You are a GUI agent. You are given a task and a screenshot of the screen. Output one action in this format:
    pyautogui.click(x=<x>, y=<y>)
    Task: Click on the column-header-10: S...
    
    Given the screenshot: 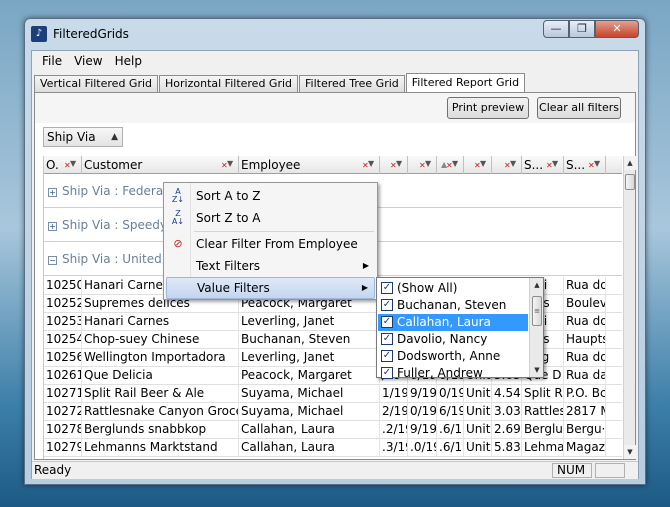 What is the action you would take?
    pyautogui.click(x=585, y=165)
    